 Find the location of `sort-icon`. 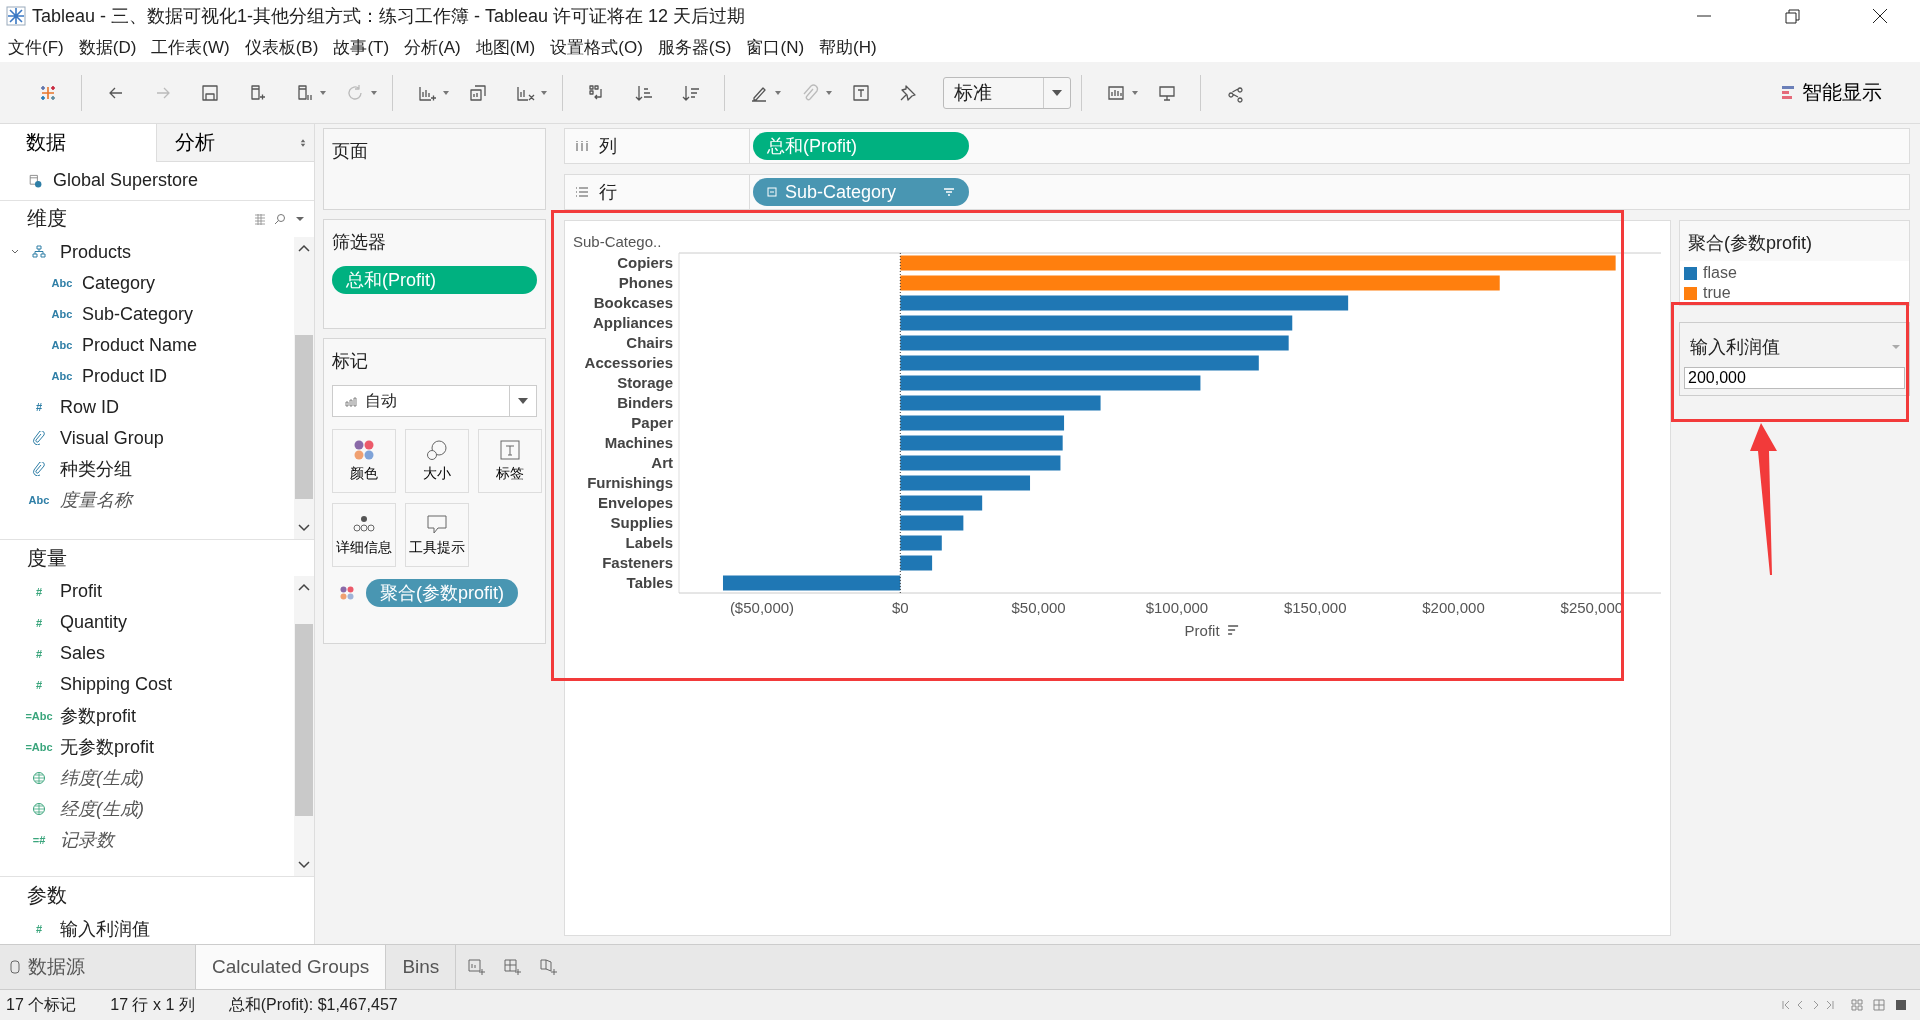

sort-icon is located at coordinates (1233, 630).